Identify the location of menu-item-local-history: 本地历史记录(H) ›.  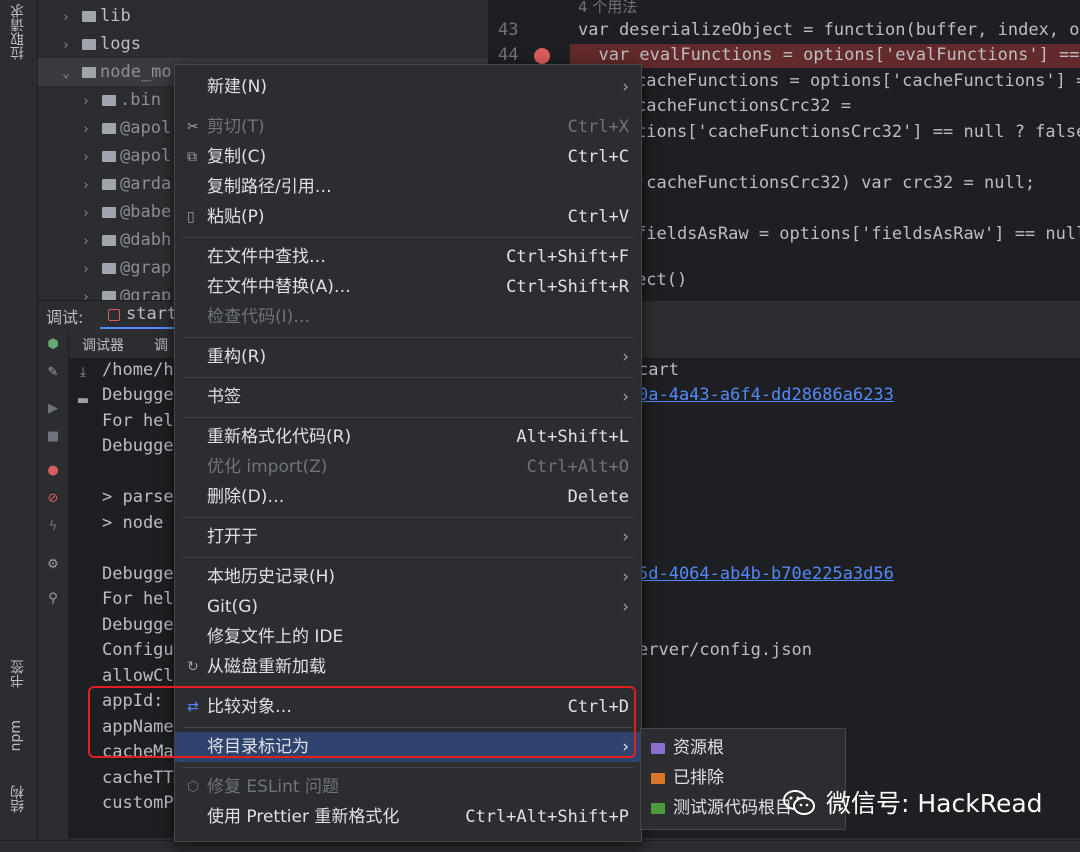
(408, 577).